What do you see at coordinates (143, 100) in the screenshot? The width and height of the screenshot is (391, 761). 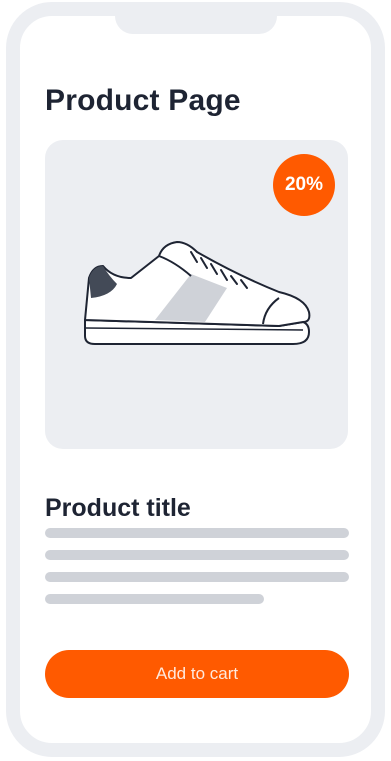 I see `page-title: Product Page` at bounding box center [143, 100].